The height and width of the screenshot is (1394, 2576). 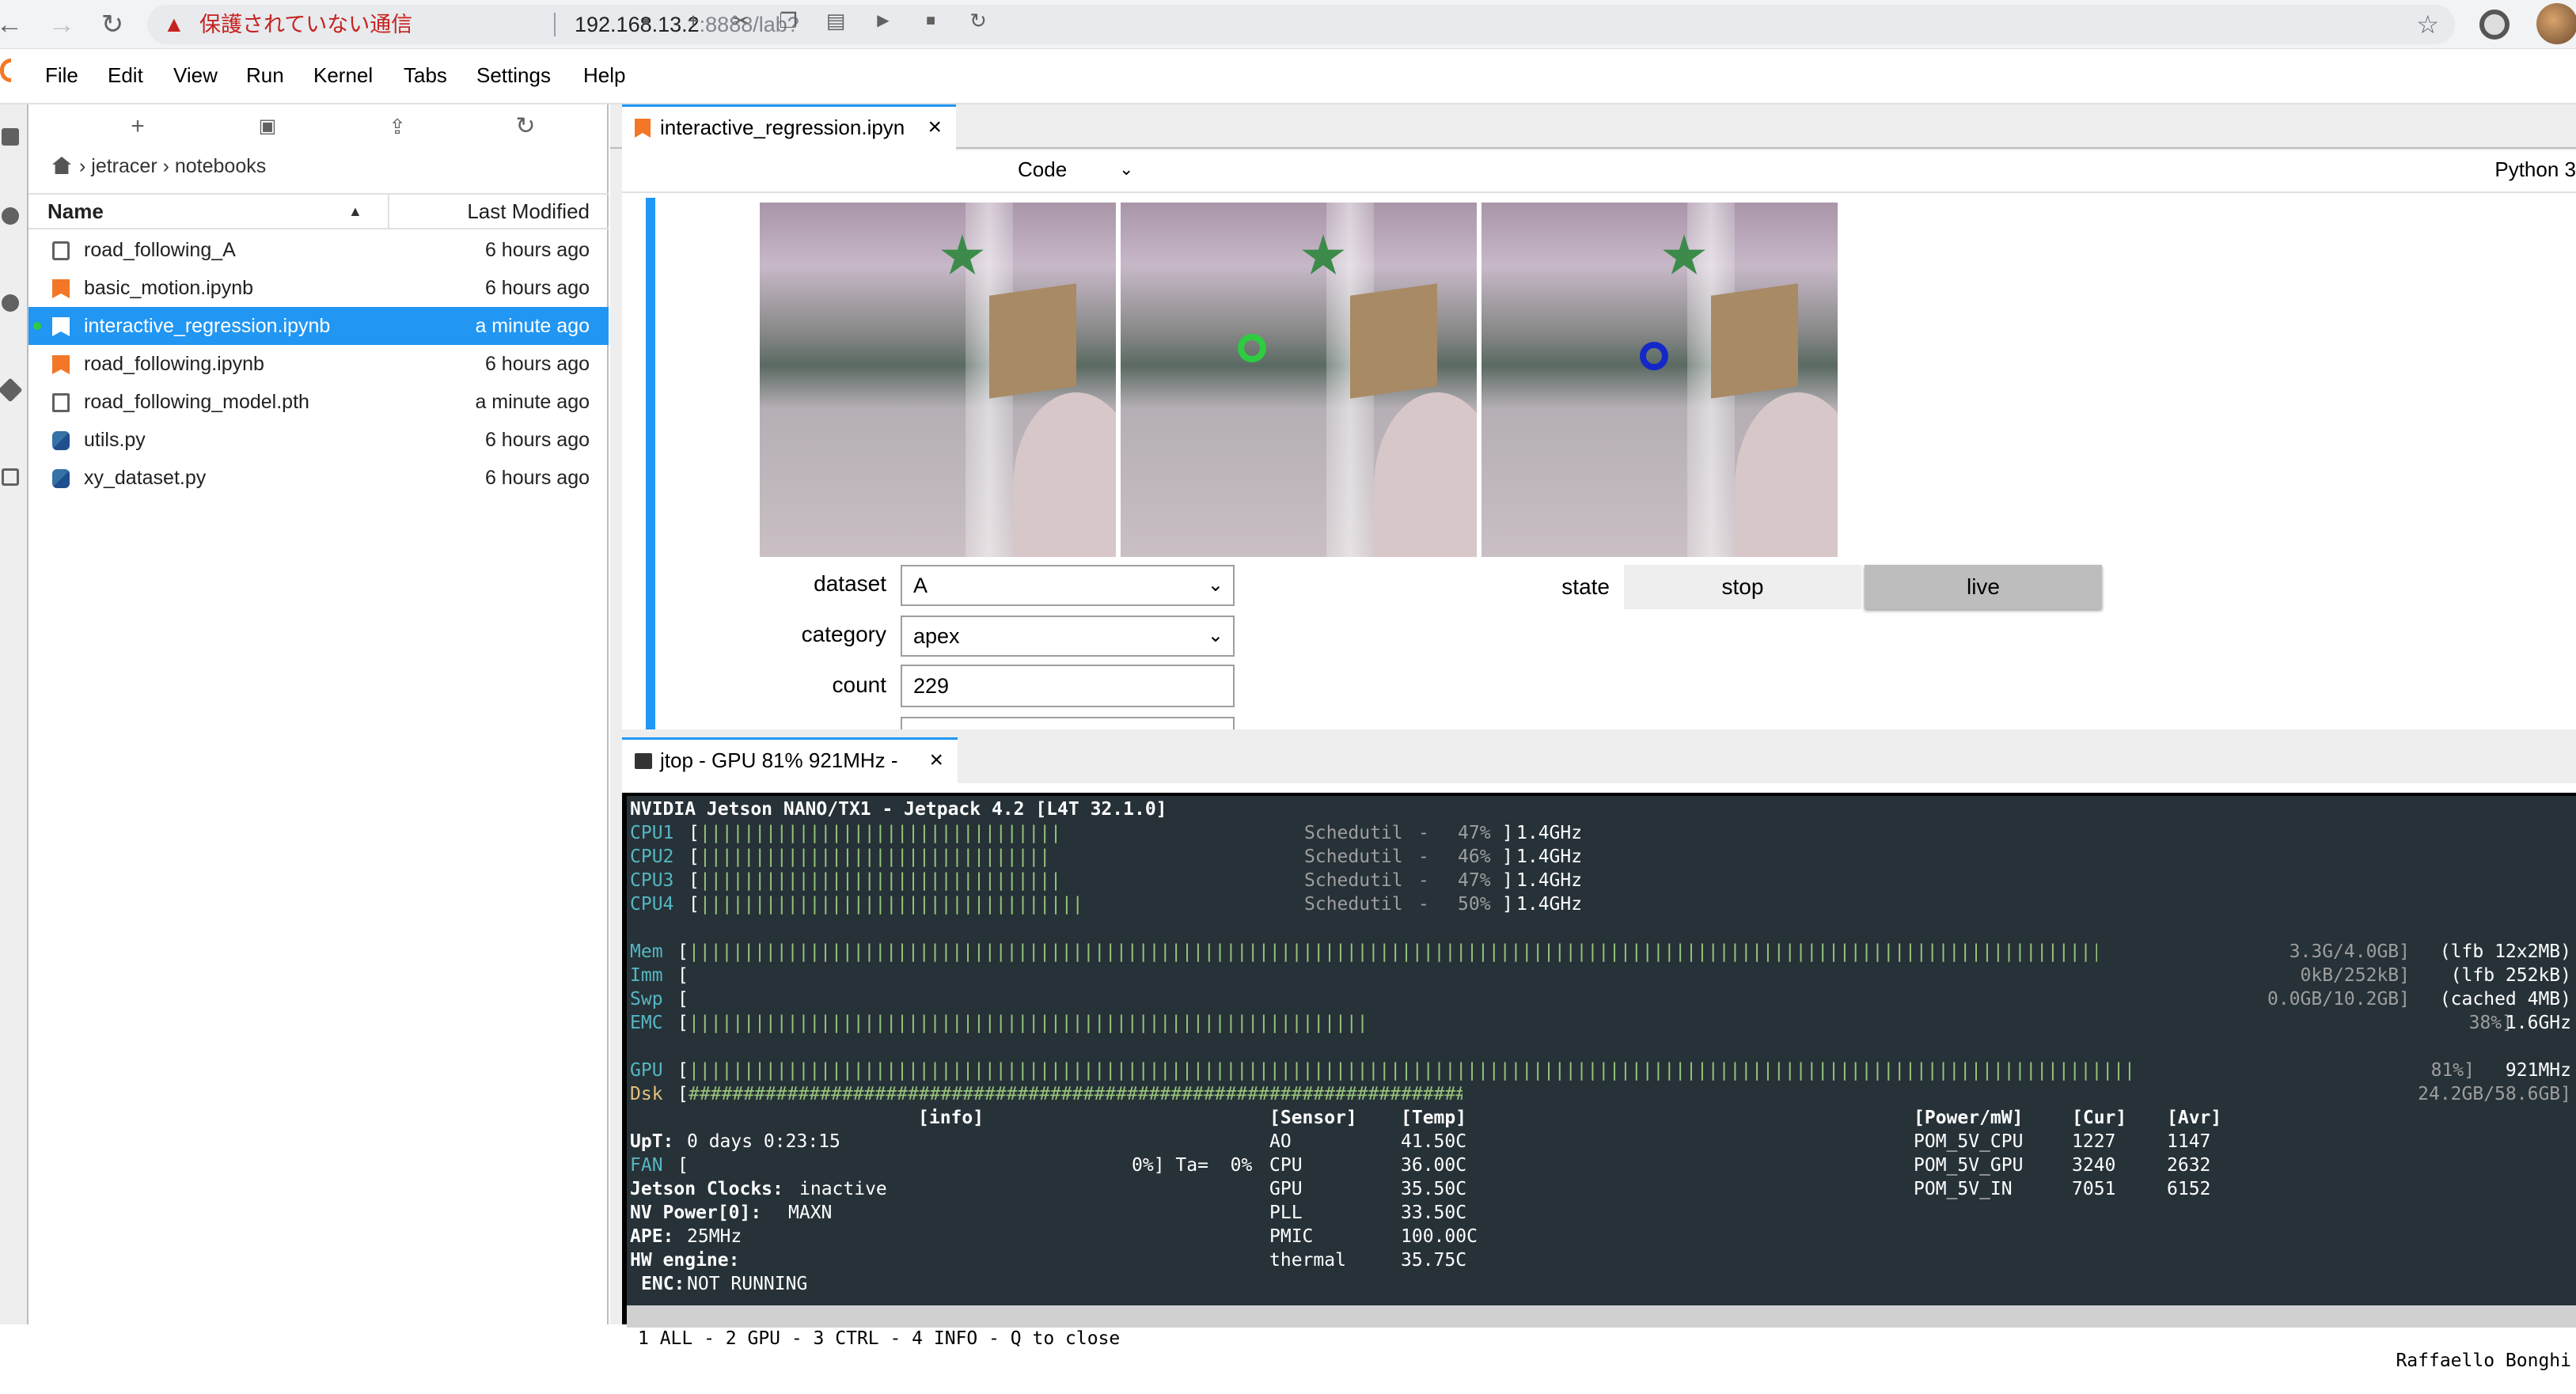 I want to click on dataset-select: A ⌄, so click(x=1068, y=585).